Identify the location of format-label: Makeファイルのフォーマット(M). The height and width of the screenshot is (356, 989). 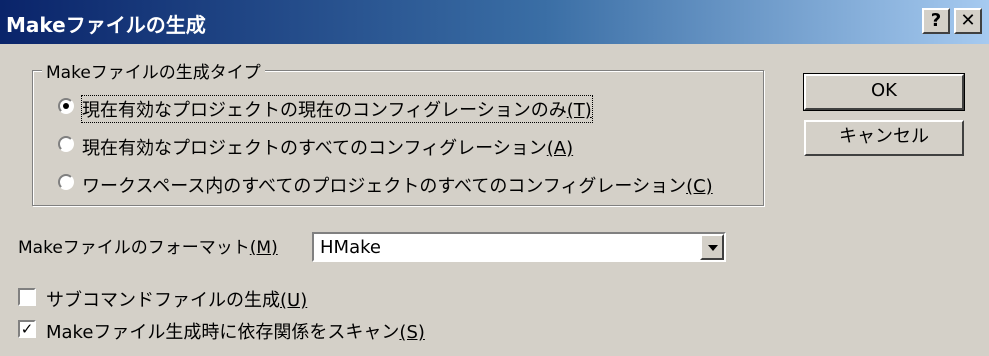
(148, 248).